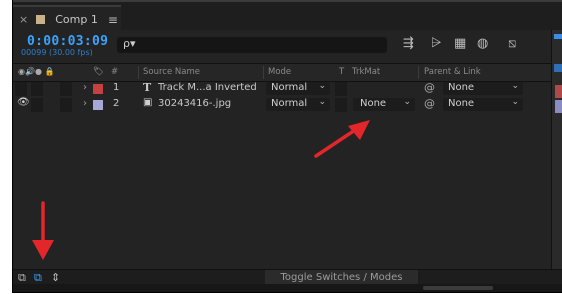 This screenshot has height=294, width=562. I want to click on video-switch, so click(21, 89).